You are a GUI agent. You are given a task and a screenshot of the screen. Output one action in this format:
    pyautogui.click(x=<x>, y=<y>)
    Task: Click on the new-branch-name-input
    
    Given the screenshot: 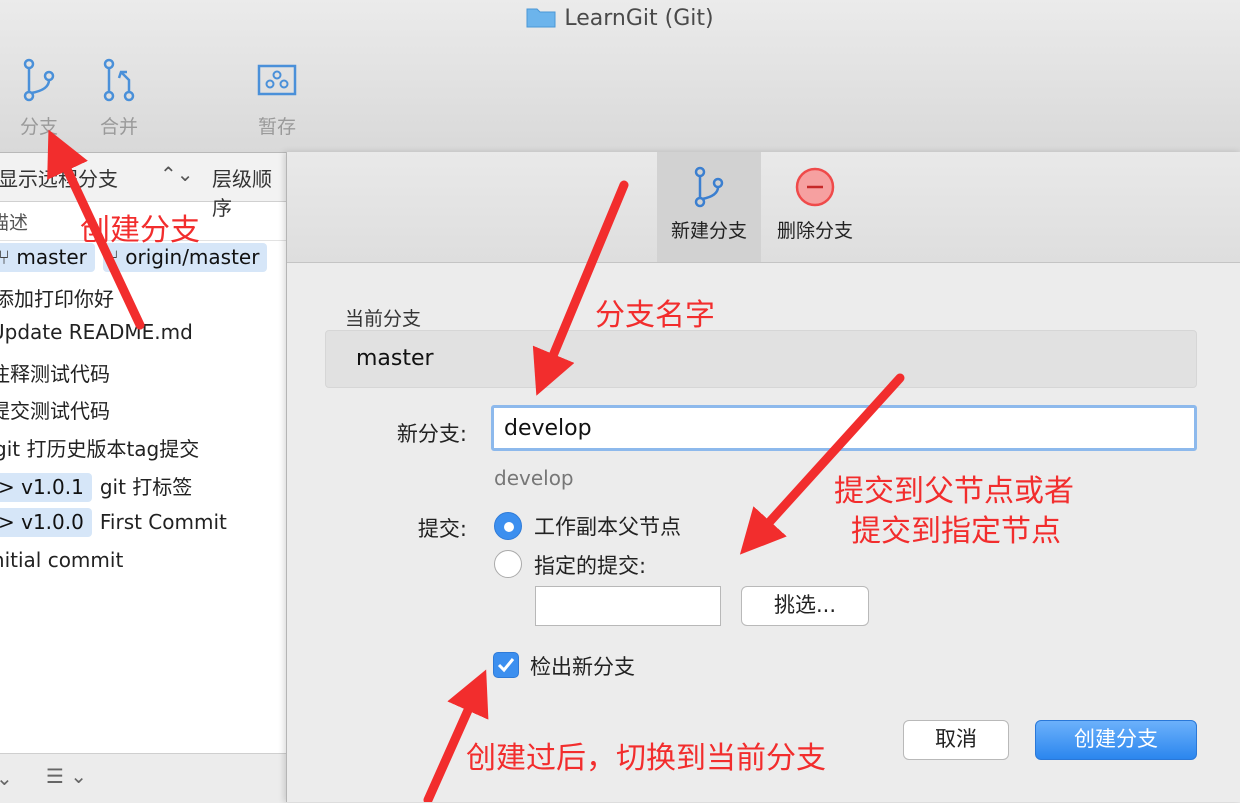 What is the action you would take?
    pyautogui.click(x=844, y=428)
    